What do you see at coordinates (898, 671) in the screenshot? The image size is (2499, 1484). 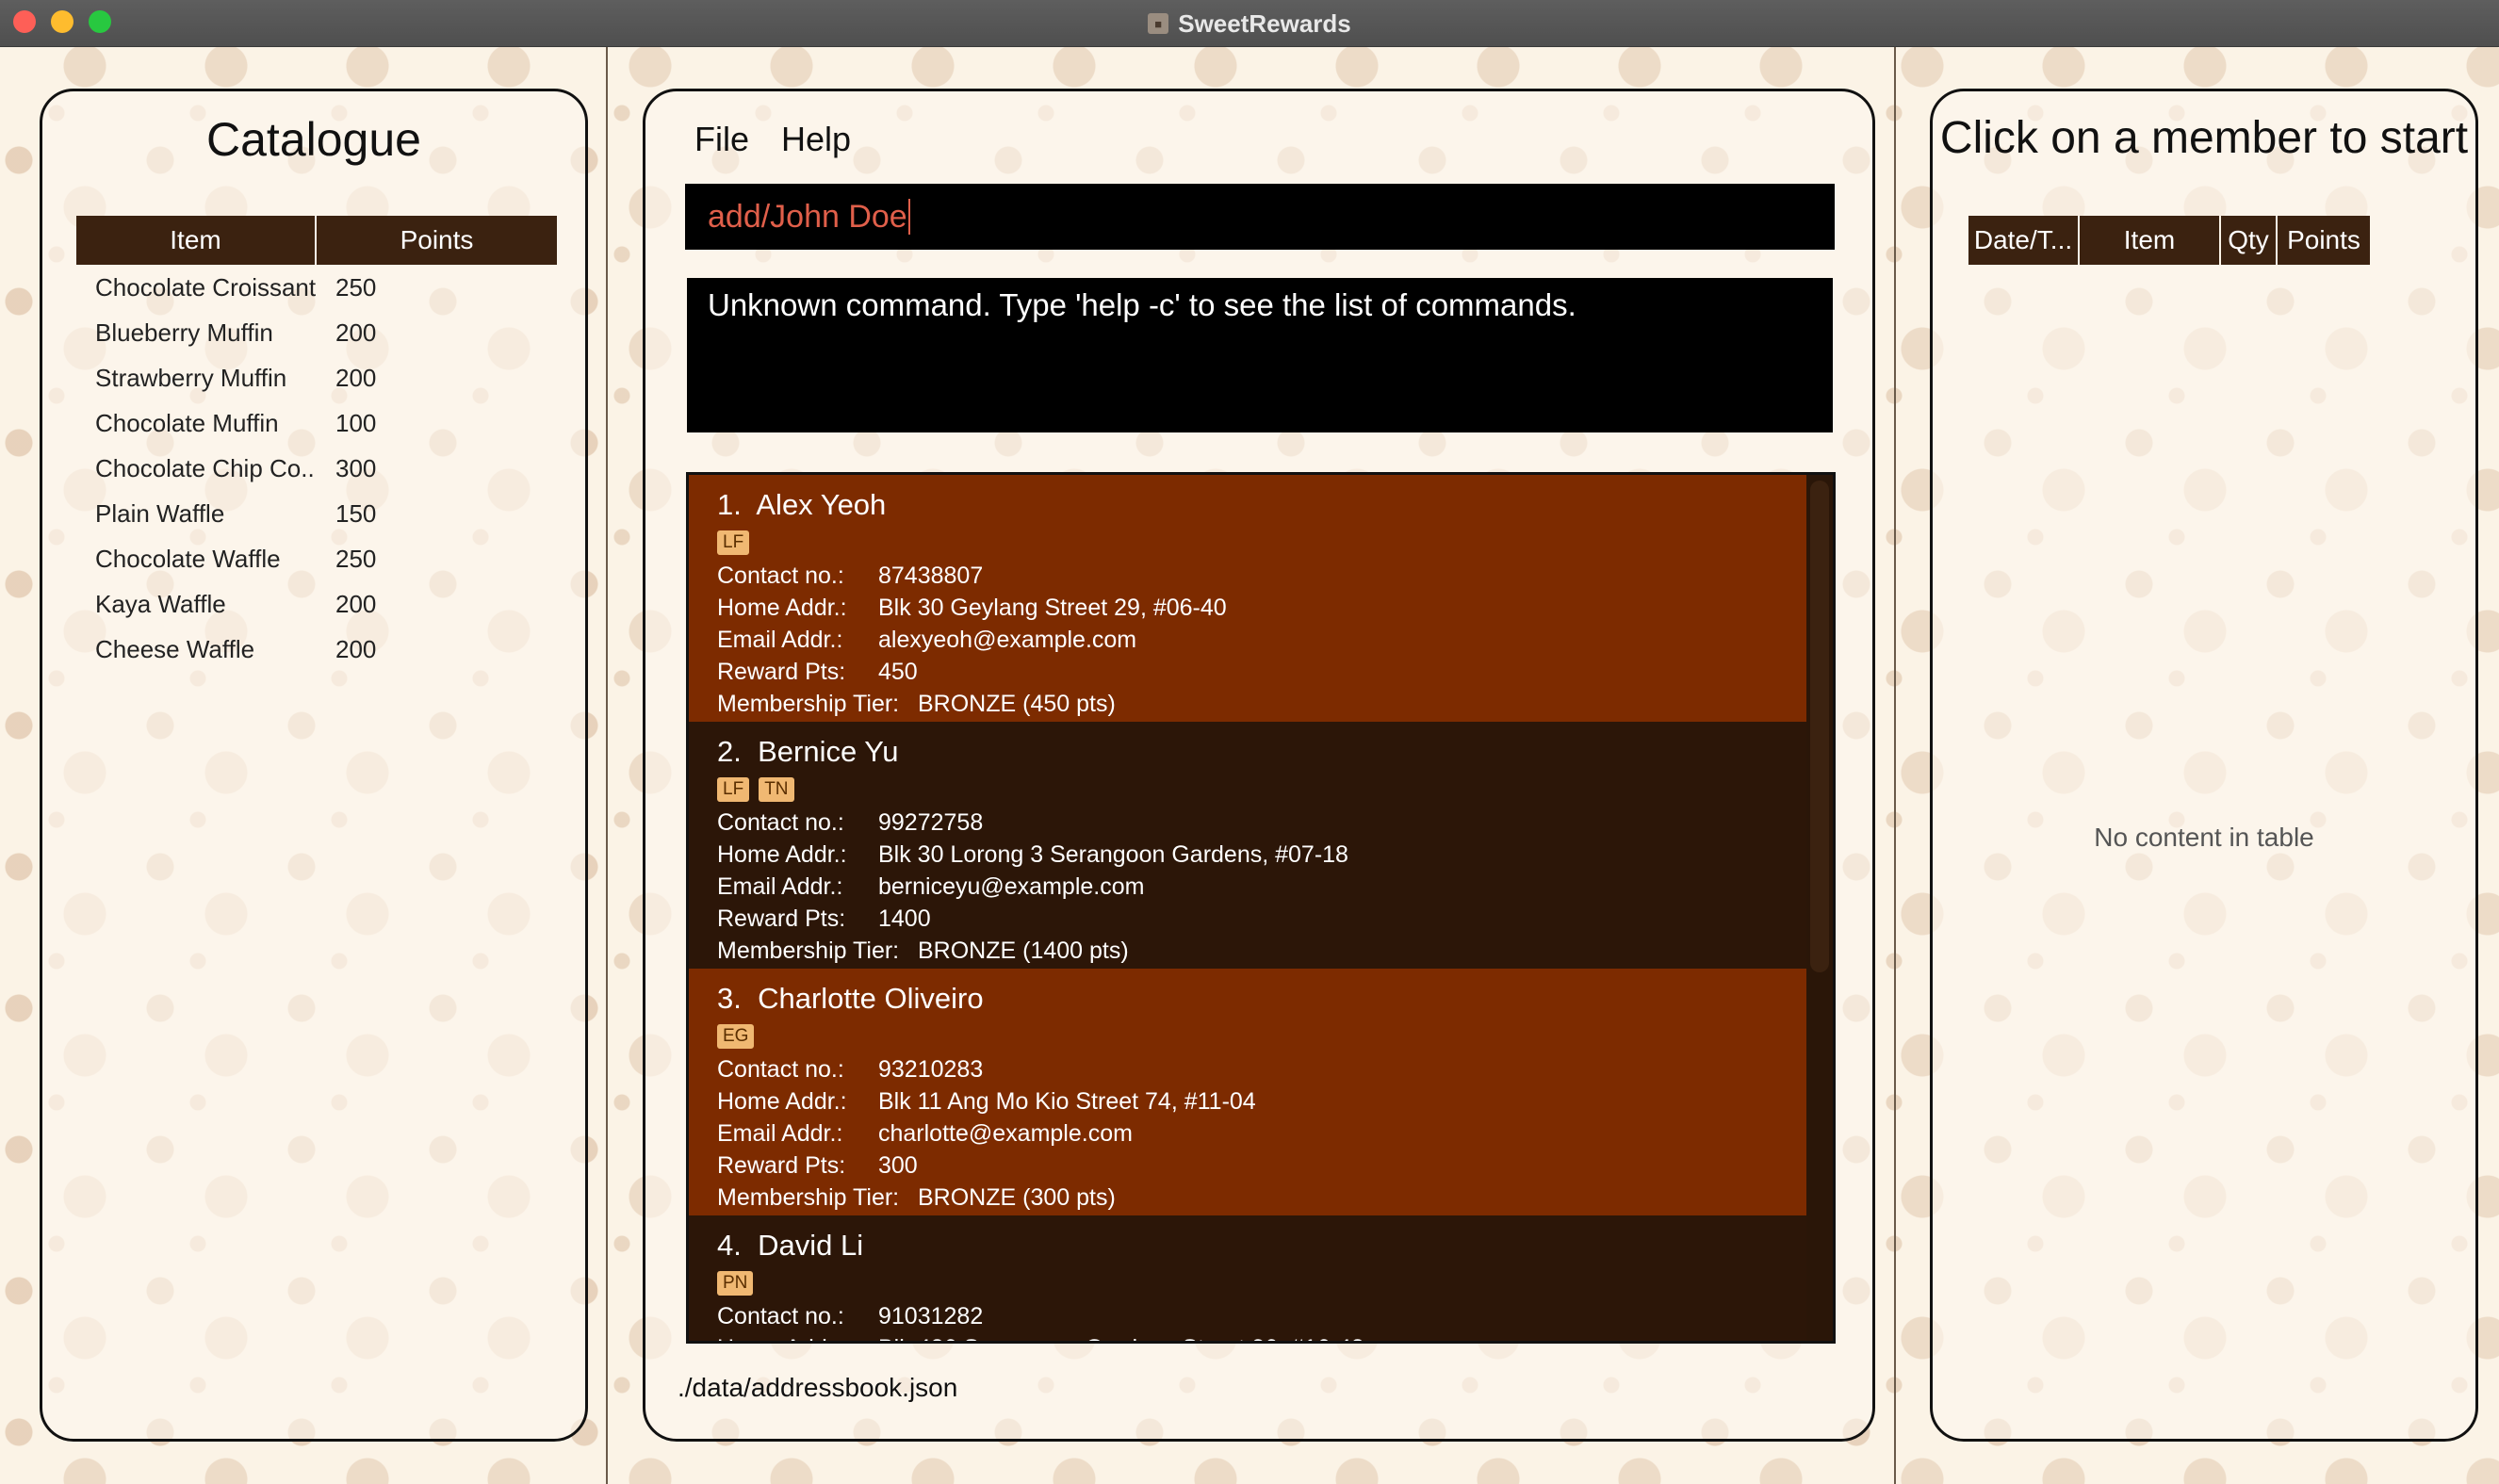 I see `field-value: 450` at bounding box center [898, 671].